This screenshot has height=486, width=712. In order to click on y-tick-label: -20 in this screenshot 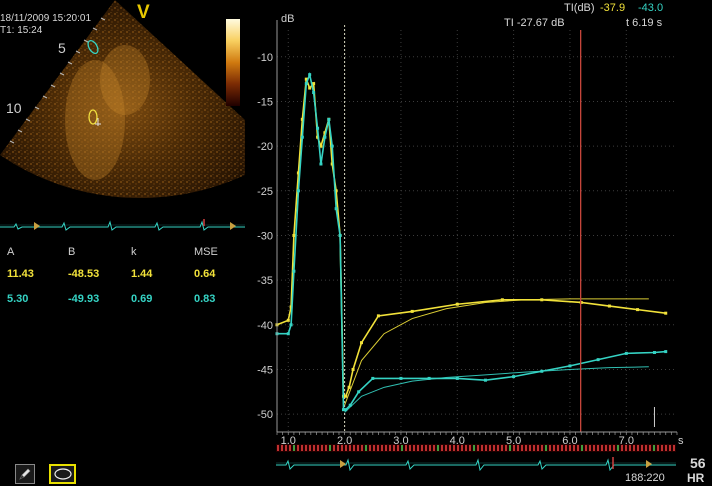, I will do `click(265, 147)`.